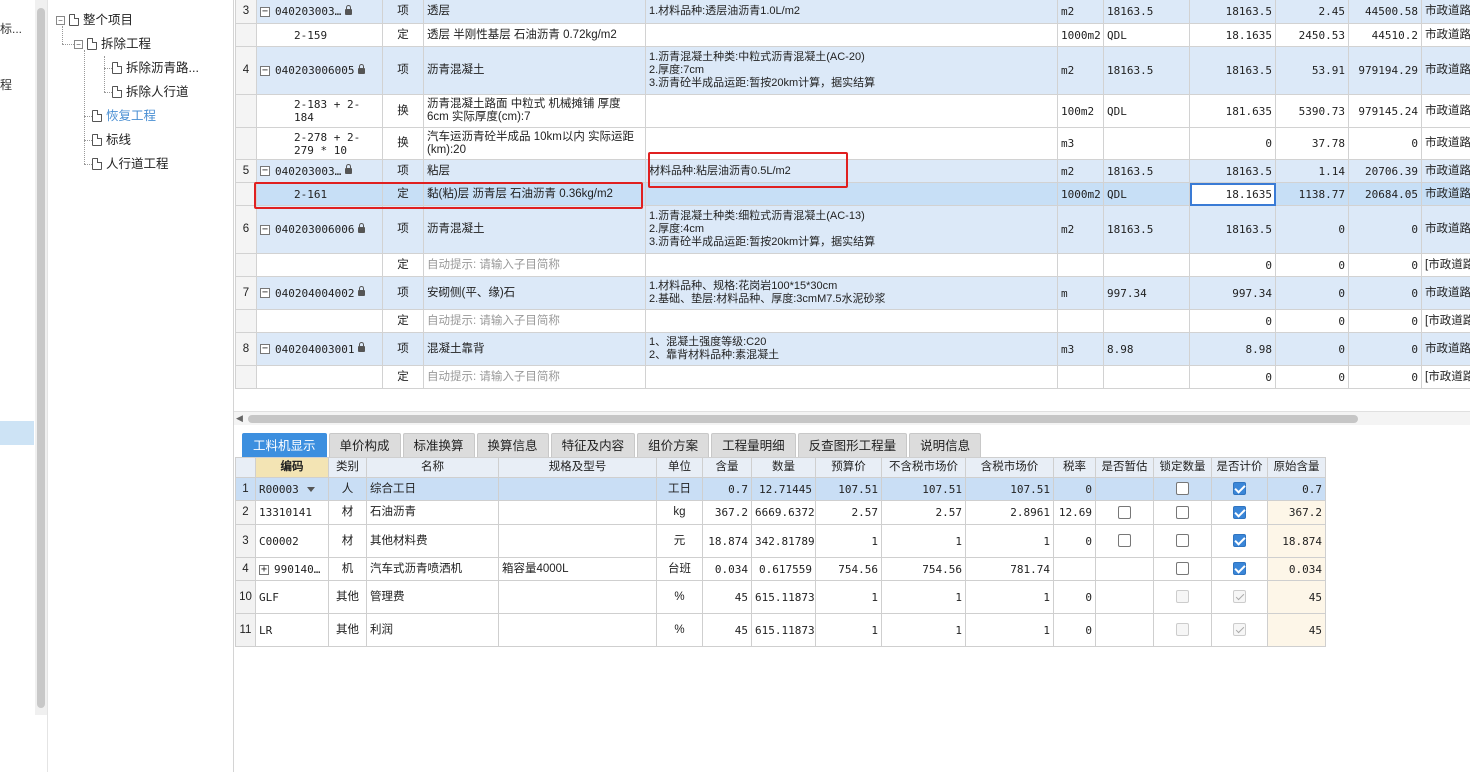 This screenshot has width=1470, height=772. What do you see at coordinates (1124, 467) in the screenshot?
I see `column-header: 是否暂估` at bounding box center [1124, 467].